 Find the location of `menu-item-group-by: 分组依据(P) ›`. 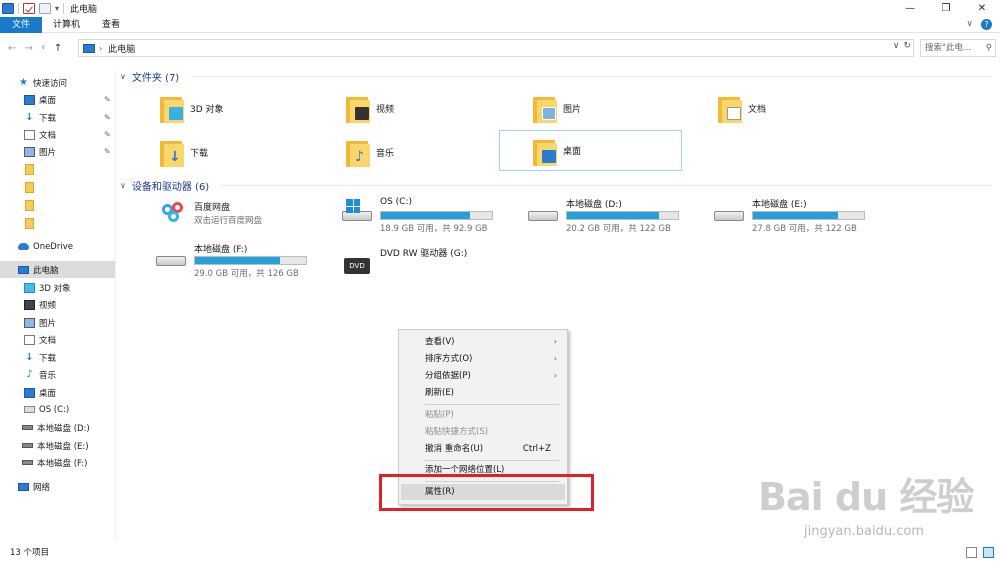

menu-item-group-by: 分组依据(P) › is located at coordinates (483, 376).